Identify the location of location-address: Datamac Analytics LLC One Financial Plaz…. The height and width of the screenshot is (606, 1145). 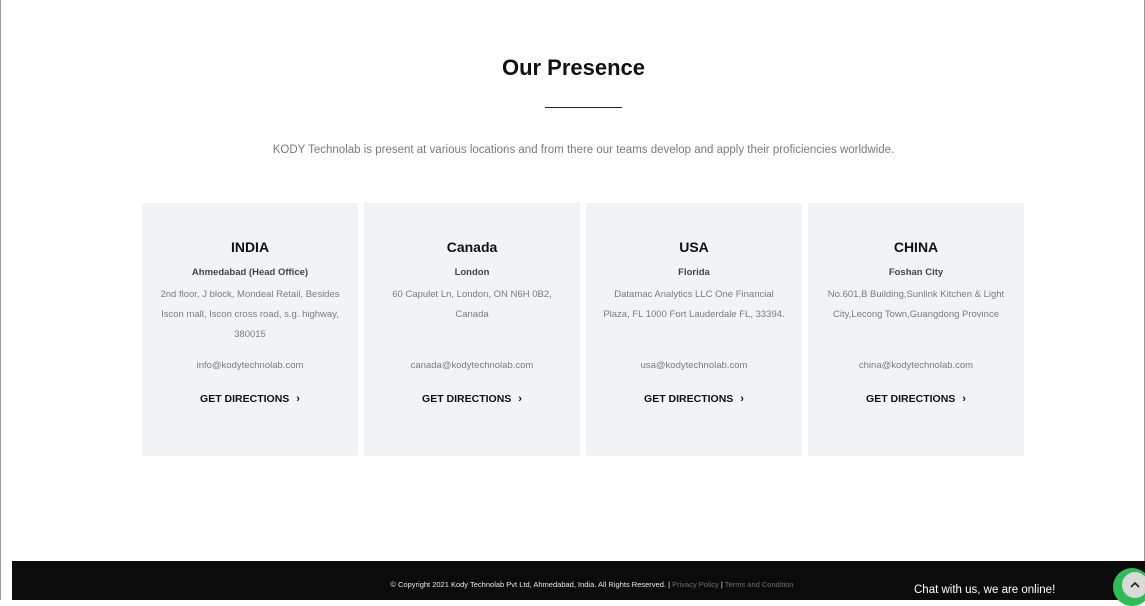
(694, 304).